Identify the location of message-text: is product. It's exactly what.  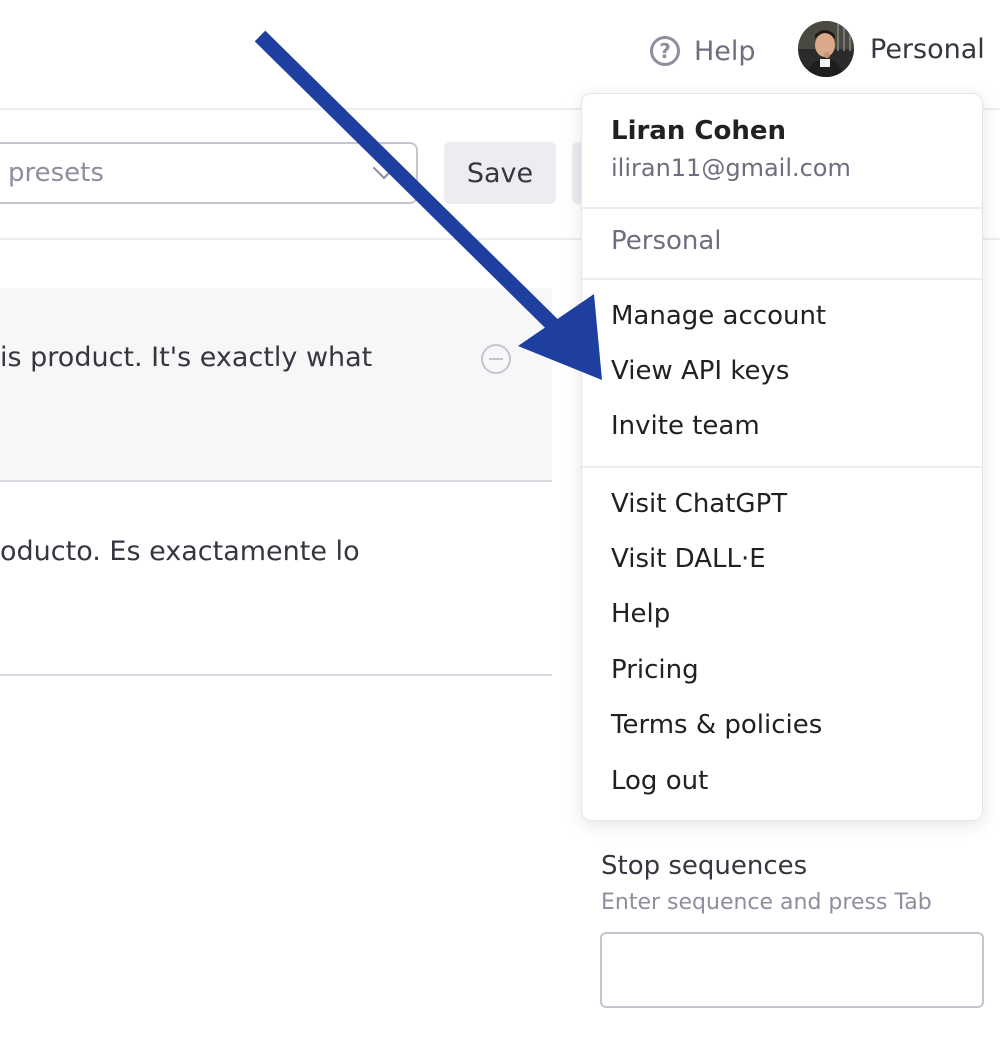
(186, 357).